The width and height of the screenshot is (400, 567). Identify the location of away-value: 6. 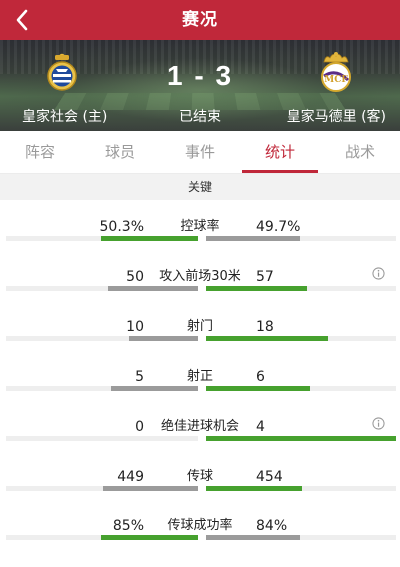
(260, 377).